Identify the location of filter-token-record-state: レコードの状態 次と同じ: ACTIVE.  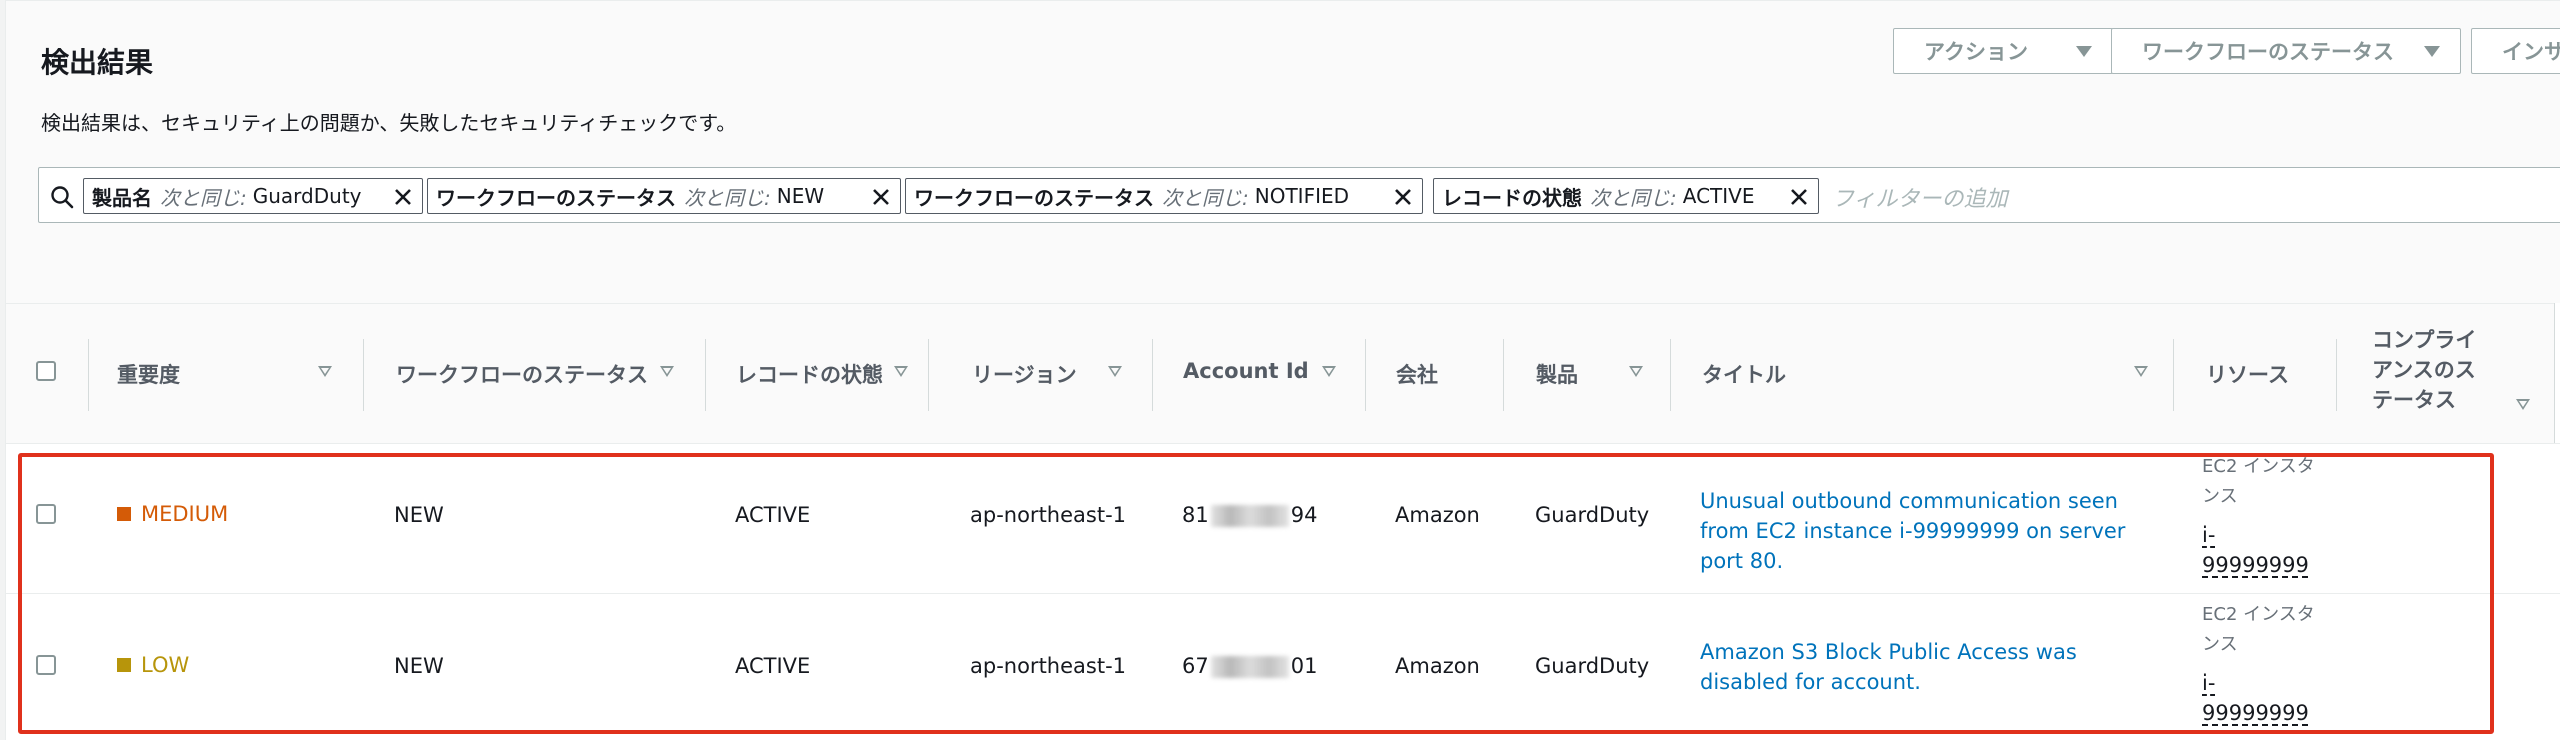
(1626, 196).